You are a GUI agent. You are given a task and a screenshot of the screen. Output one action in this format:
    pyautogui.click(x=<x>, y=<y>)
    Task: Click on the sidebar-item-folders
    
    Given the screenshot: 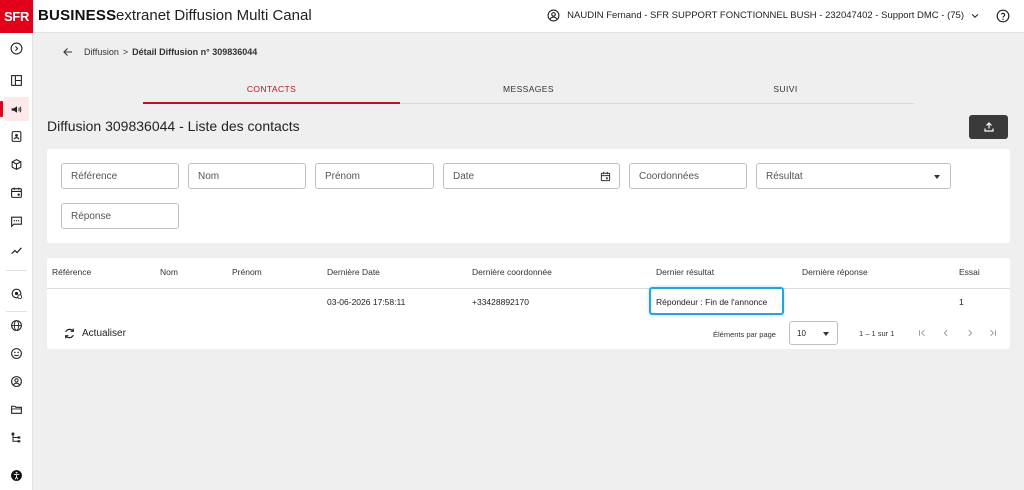 What is the action you would take?
    pyautogui.click(x=16, y=409)
    